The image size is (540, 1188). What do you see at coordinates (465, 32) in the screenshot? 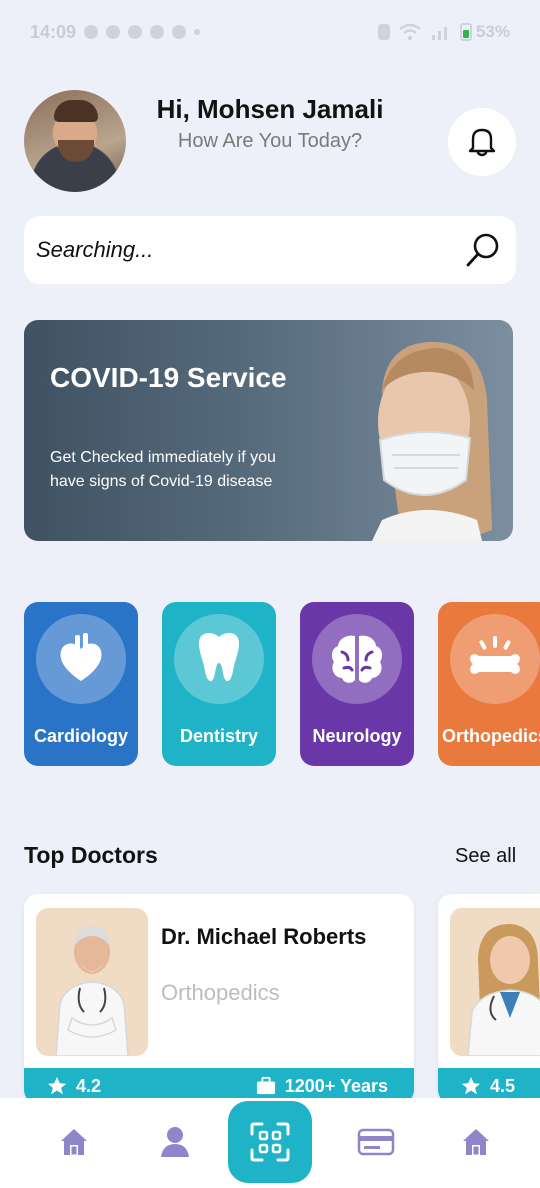
I see `battery-icon` at bounding box center [465, 32].